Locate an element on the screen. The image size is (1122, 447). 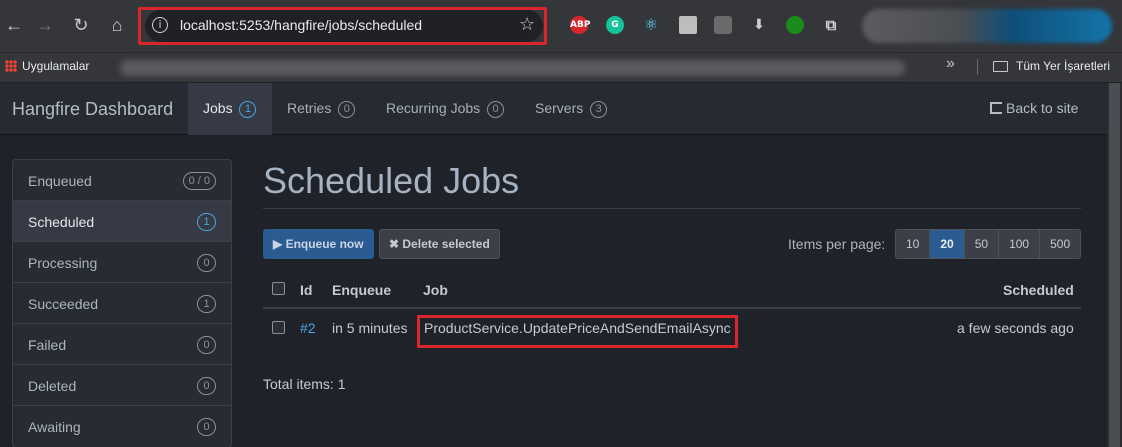
reload-icon: ↻ is located at coordinates (81, 25).